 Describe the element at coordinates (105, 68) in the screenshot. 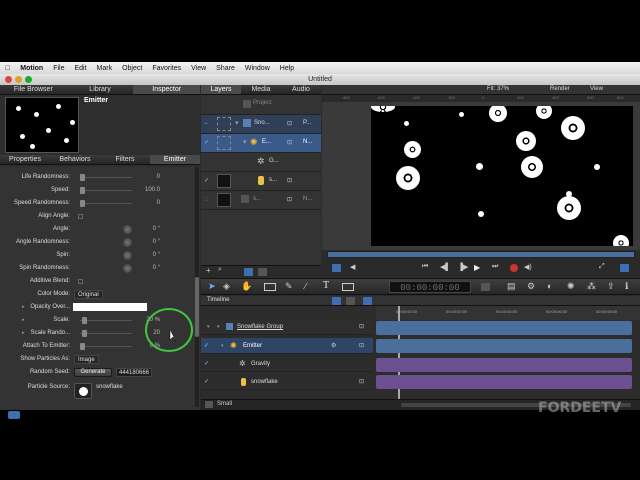

I see `menu-mark: Mark` at that location.